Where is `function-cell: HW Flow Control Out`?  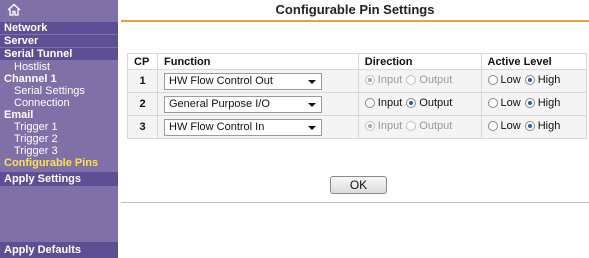 function-cell: HW Flow Control Out is located at coordinates (258, 81).